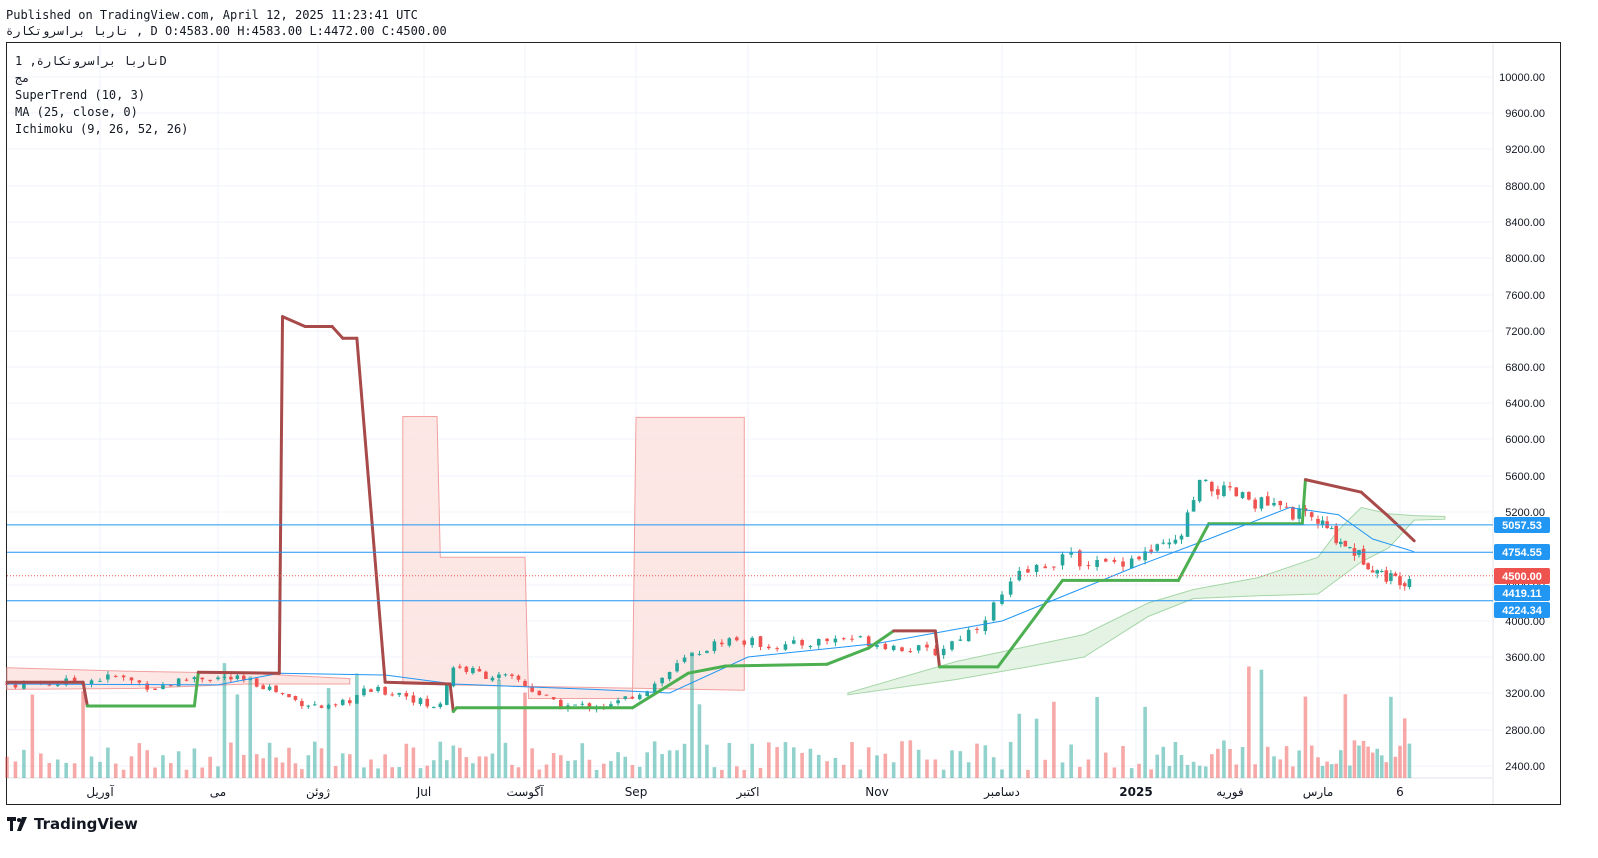  Describe the element at coordinates (76, 112) in the screenshot. I see `legend-ma: MA (25, close, 0)` at that location.